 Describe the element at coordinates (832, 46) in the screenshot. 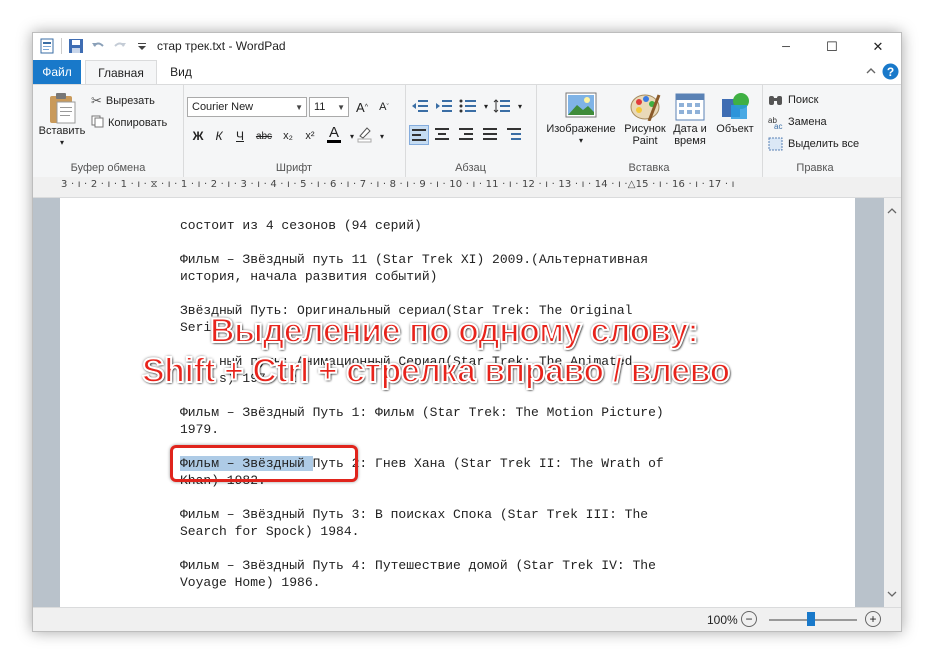

I see `maximize-button: ☐` at that location.